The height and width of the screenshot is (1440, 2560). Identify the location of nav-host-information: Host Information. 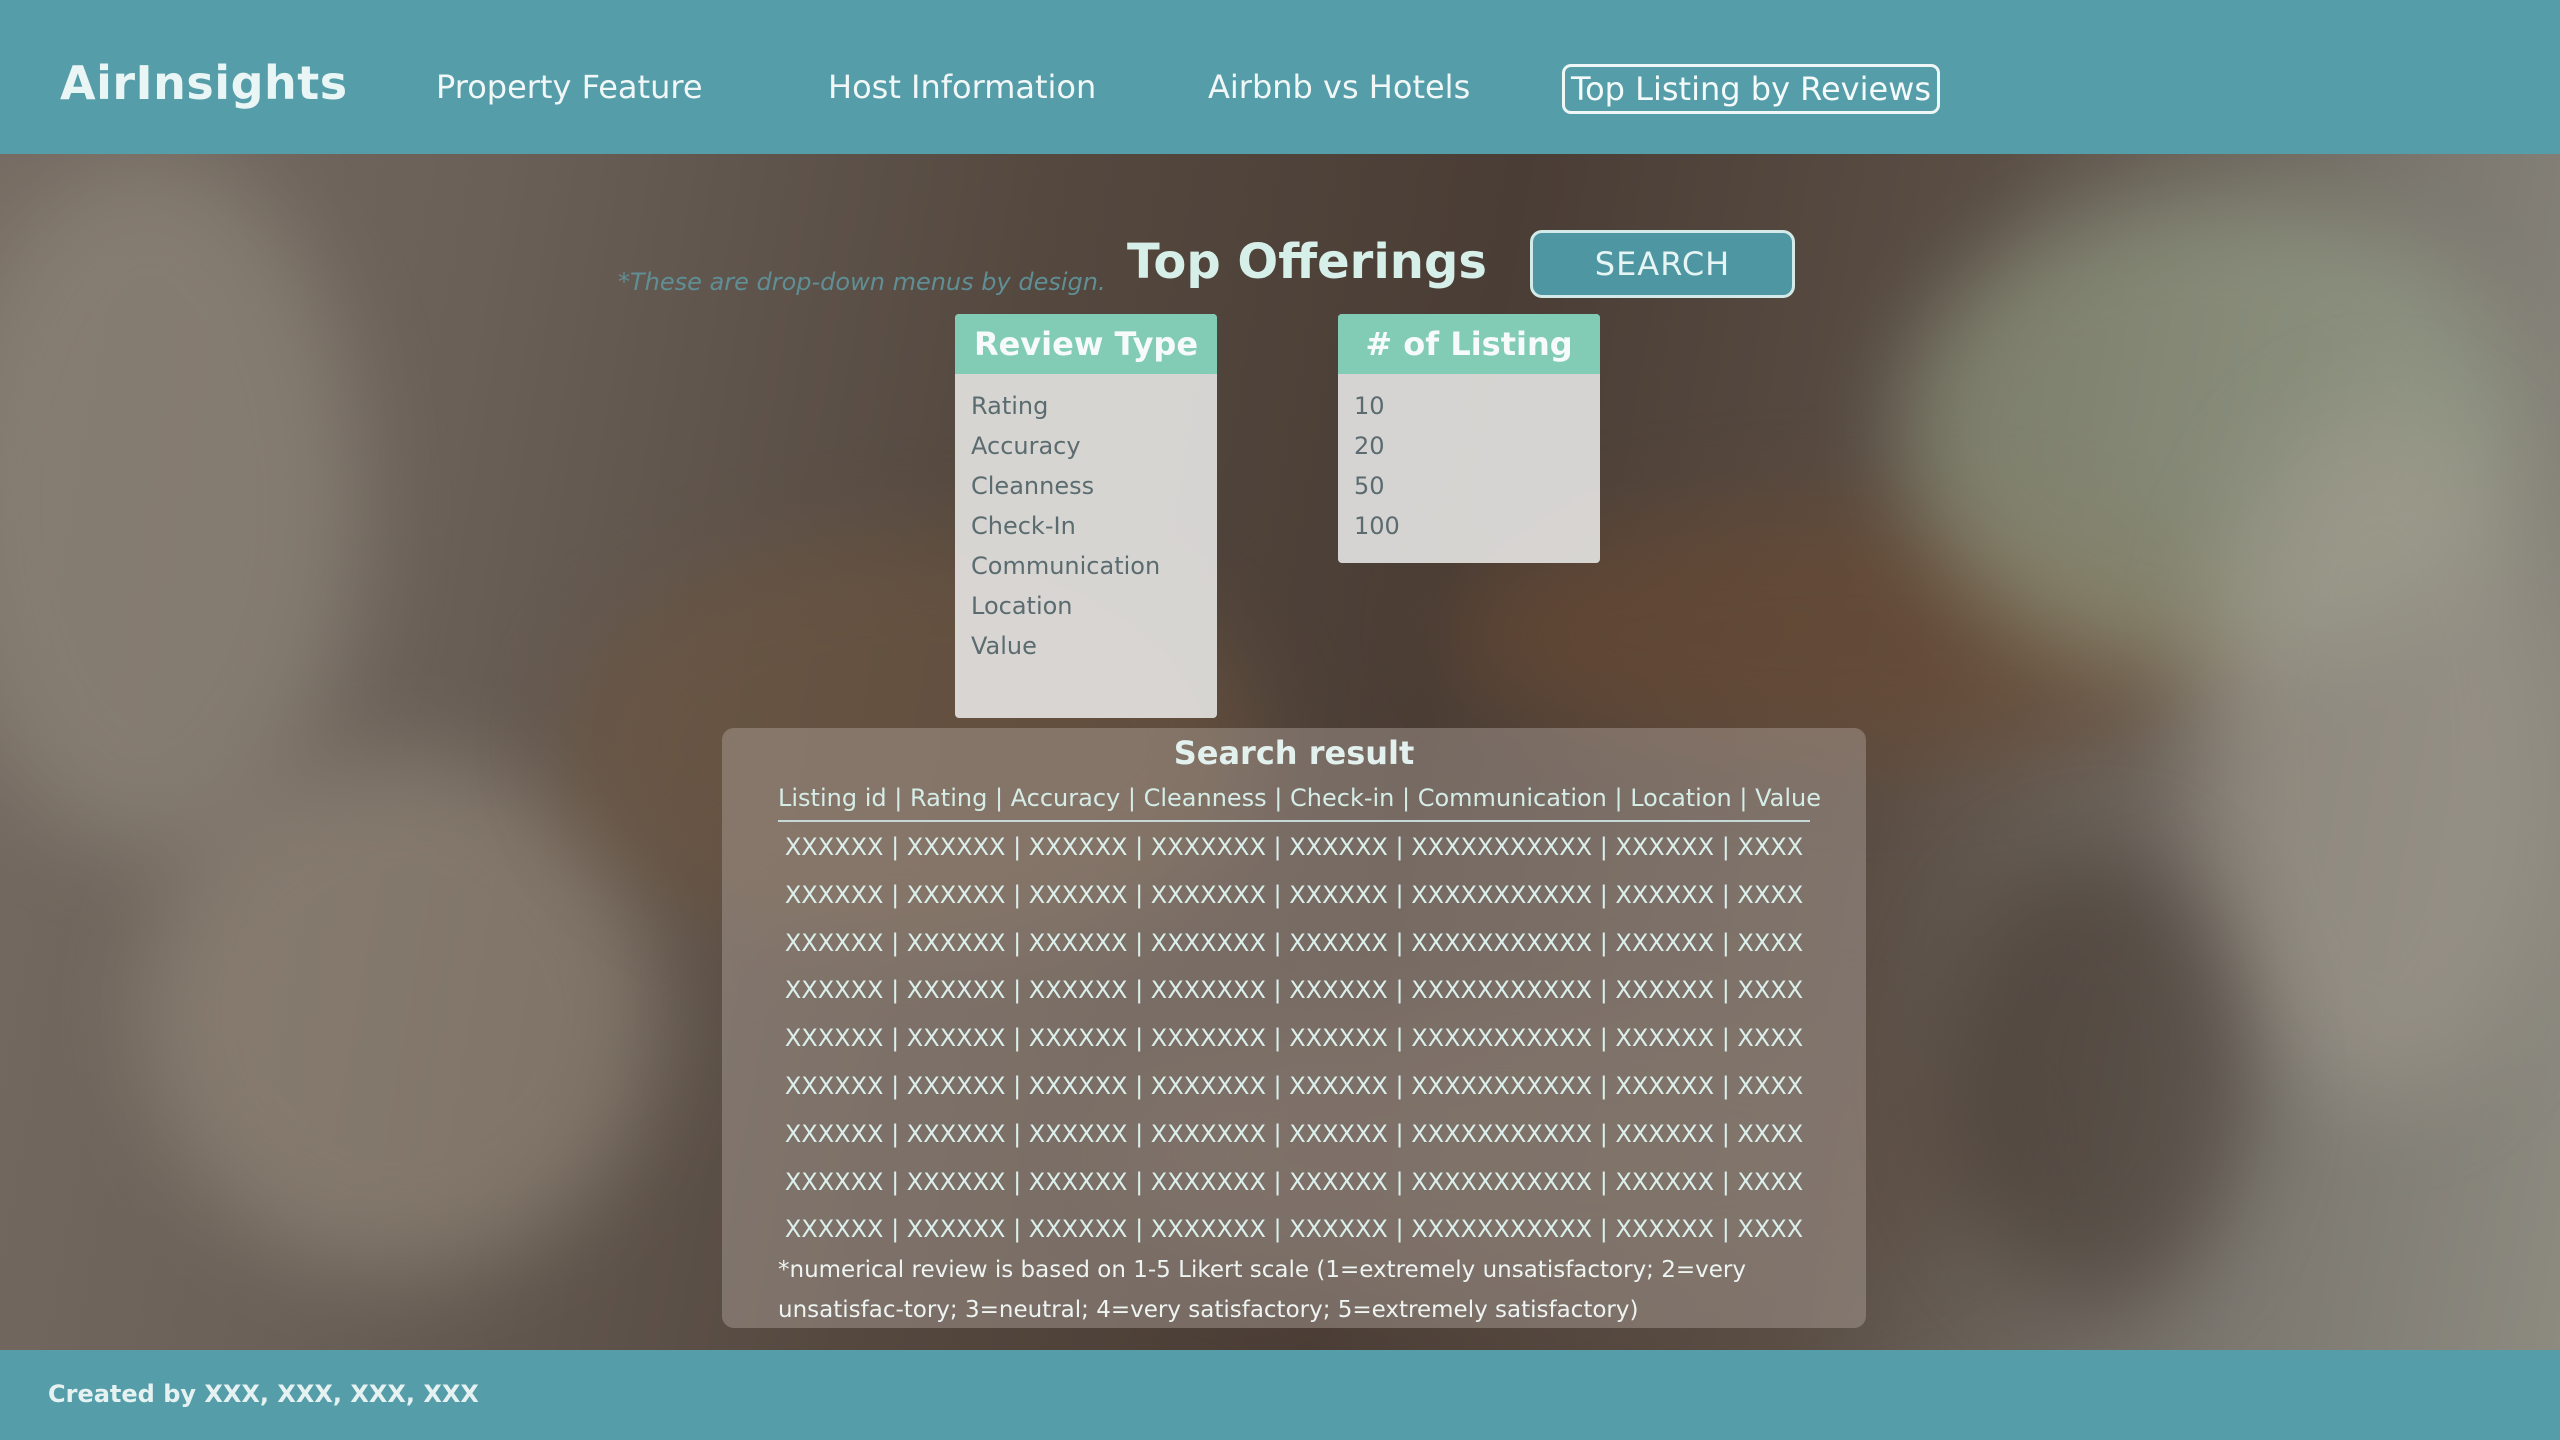
(962, 87).